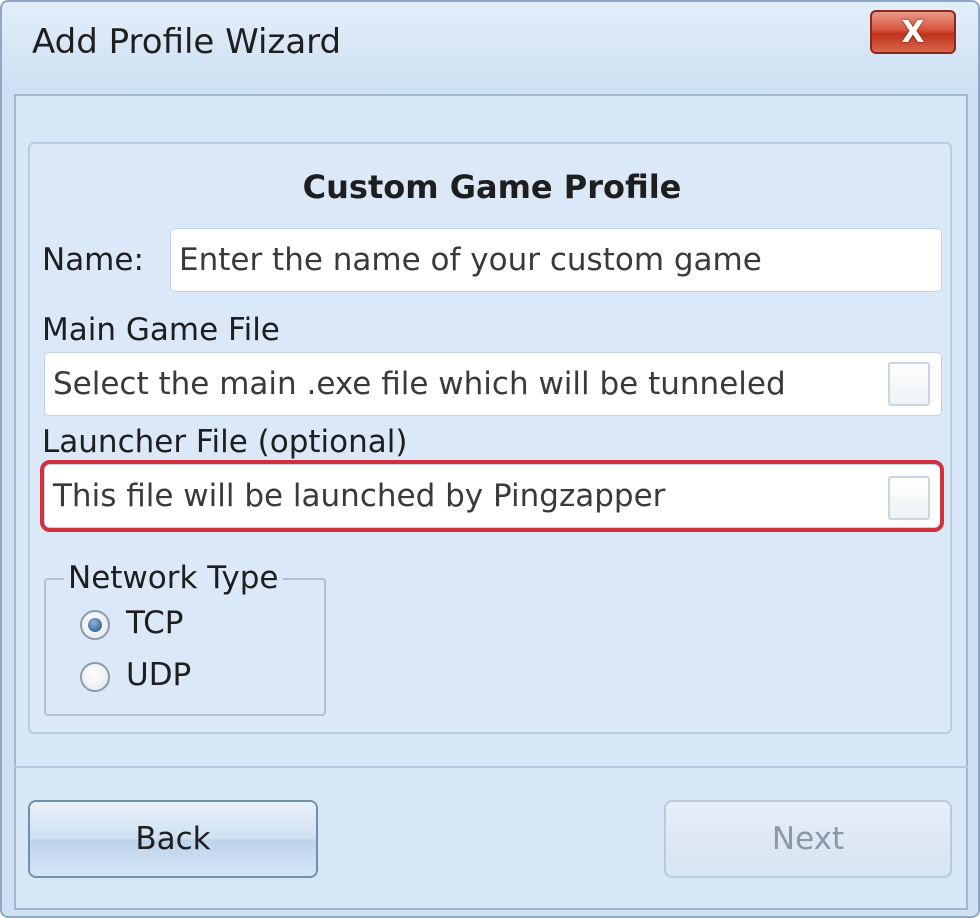 The image size is (980, 918). Describe the element at coordinates (492, 496) in the screenshot. I see `launcher-highlight-box` at that location.